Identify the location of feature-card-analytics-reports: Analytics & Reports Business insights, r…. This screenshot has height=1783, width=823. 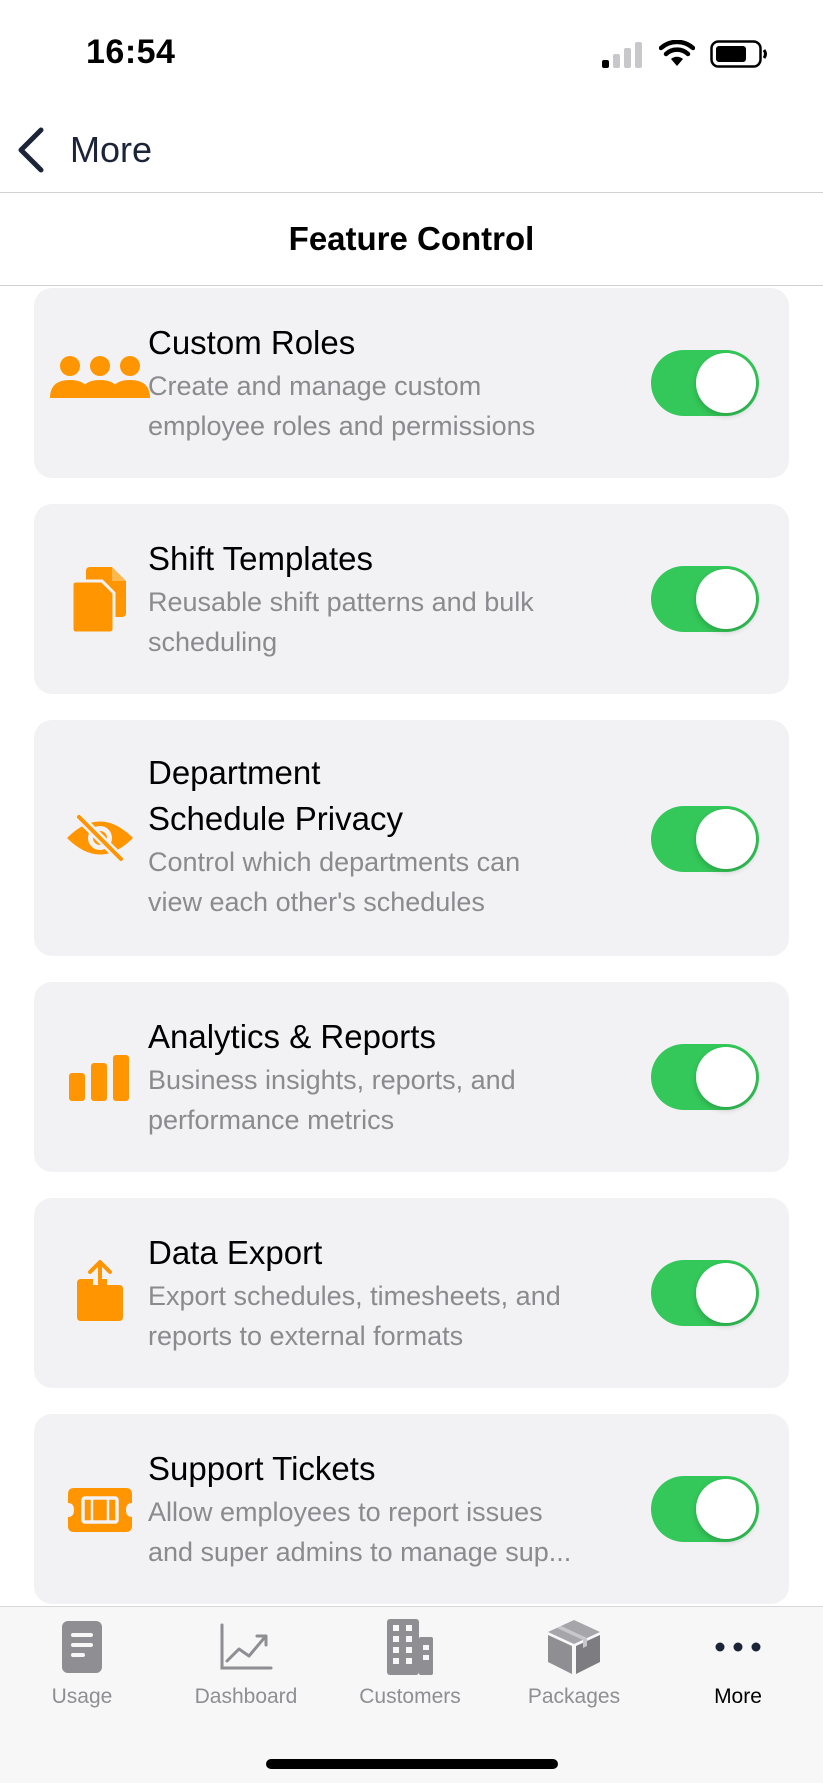
(411, 1077).